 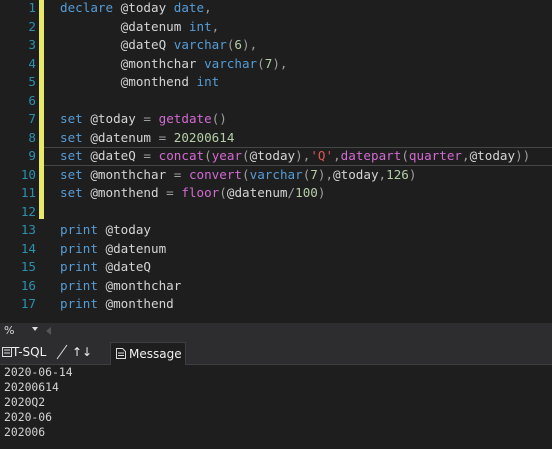 I want to click on code-line: 11 set @monthend = floor(@datenum/100), so click(x=276, y=193).